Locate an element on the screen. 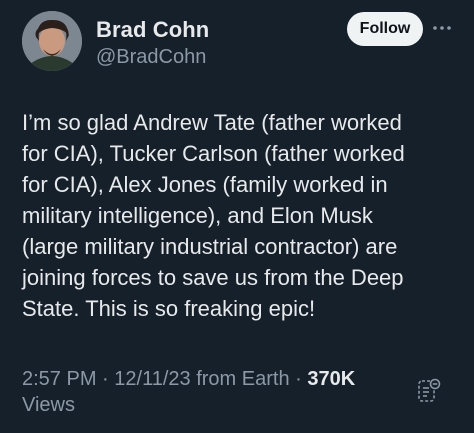  tweet-location: from Earth is located at coordinates (243, 379).